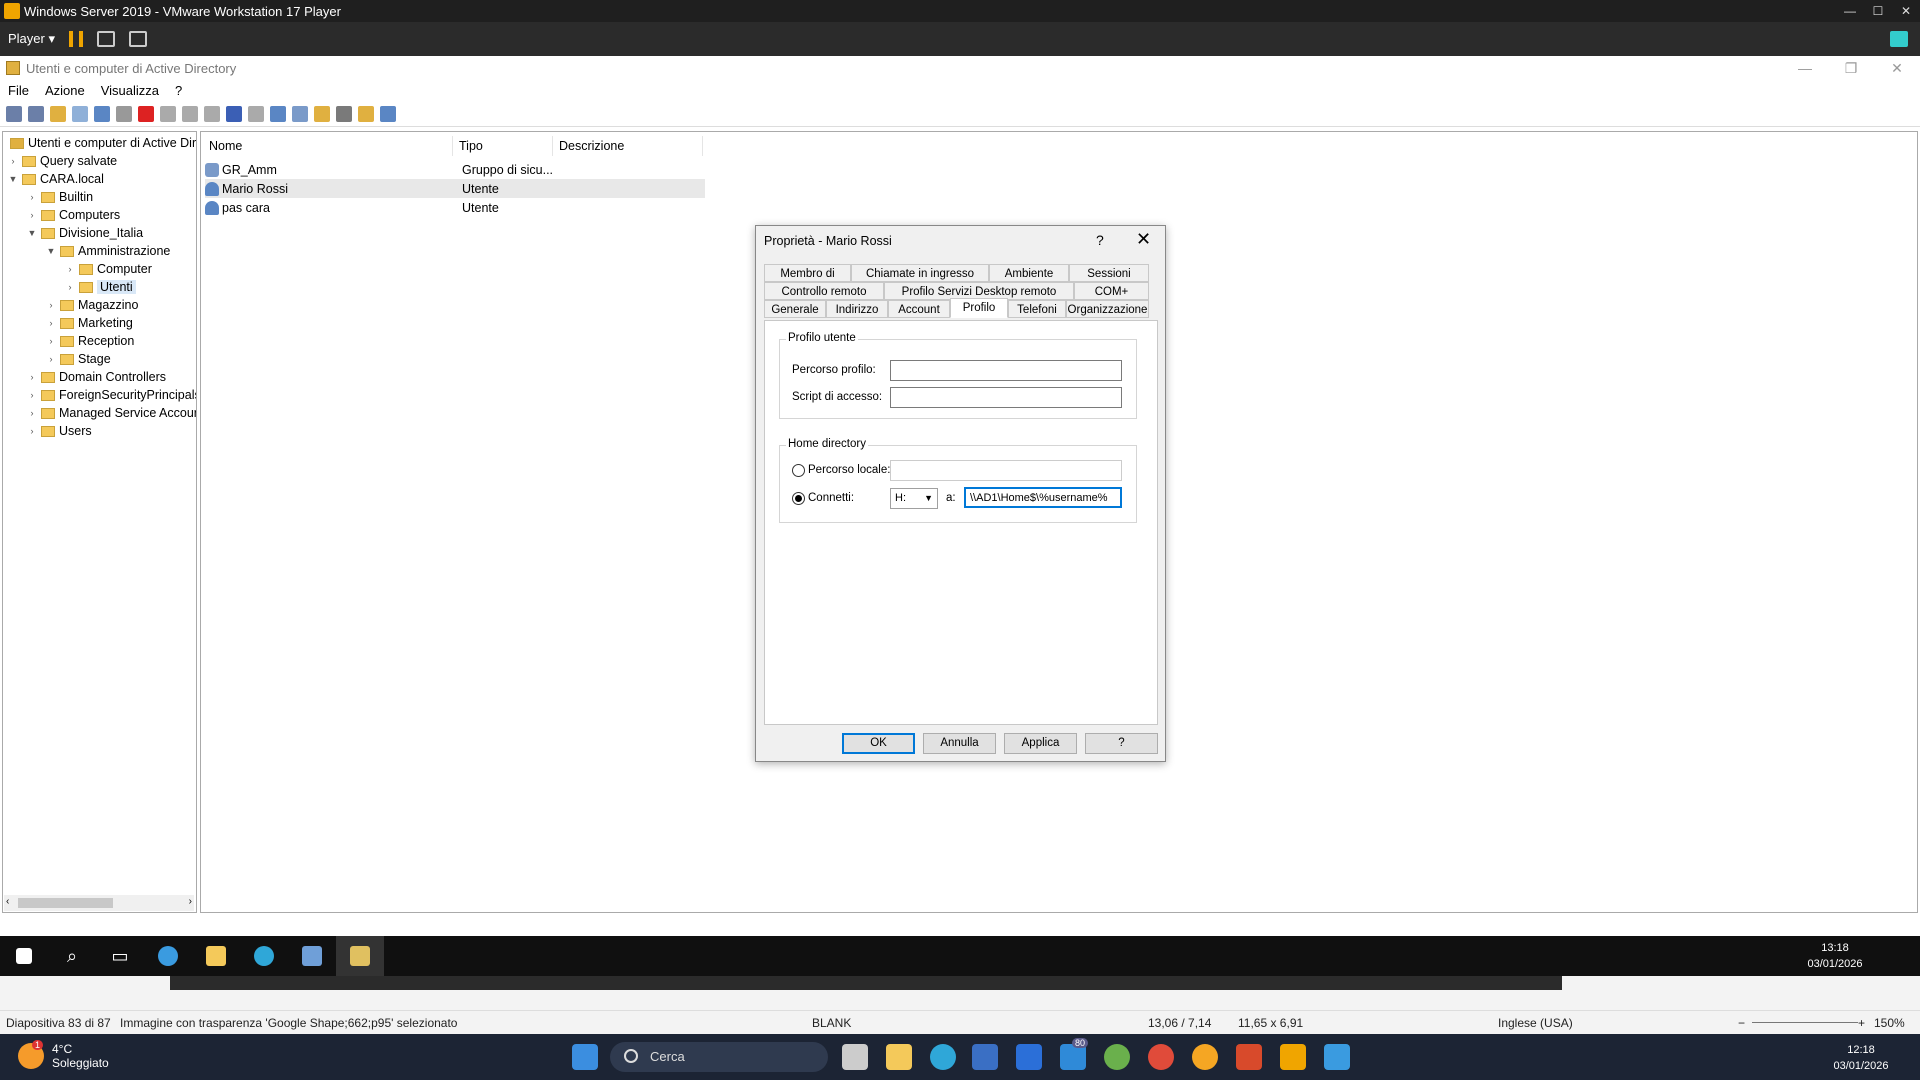 This screenshot has height=1080, width=1920. I want to click on tab-chiamate-in-ingresso: Chiamate in ingresso, so click(920, 273).